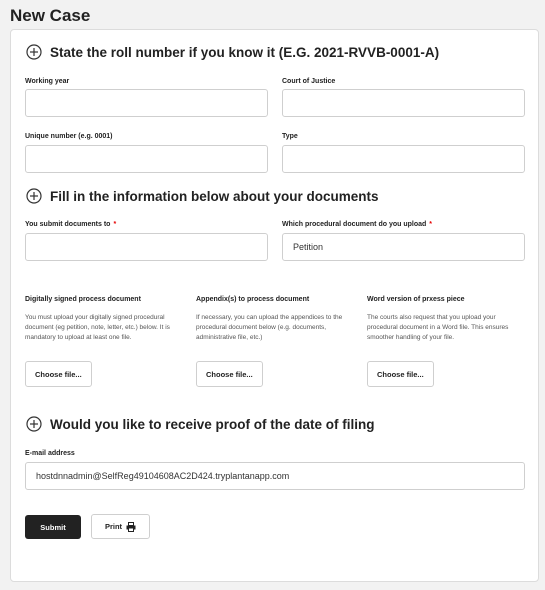 The image size is (545, 590). What do you see at coordinates (131, 526) in the screenshot?
I see `printer-icon` at bounding box center [131, 526].